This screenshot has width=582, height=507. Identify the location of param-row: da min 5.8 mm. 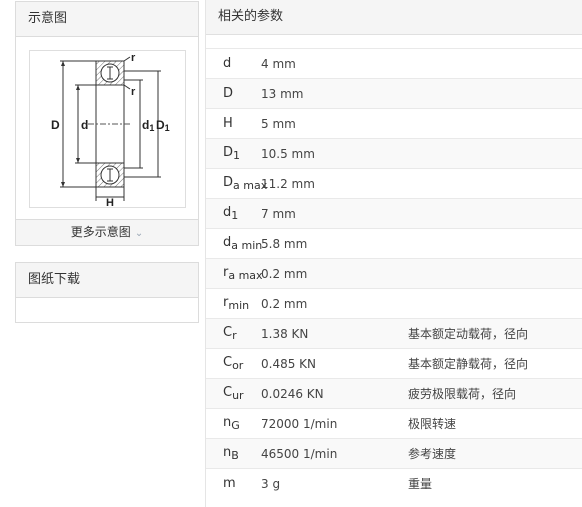
(394, 243).